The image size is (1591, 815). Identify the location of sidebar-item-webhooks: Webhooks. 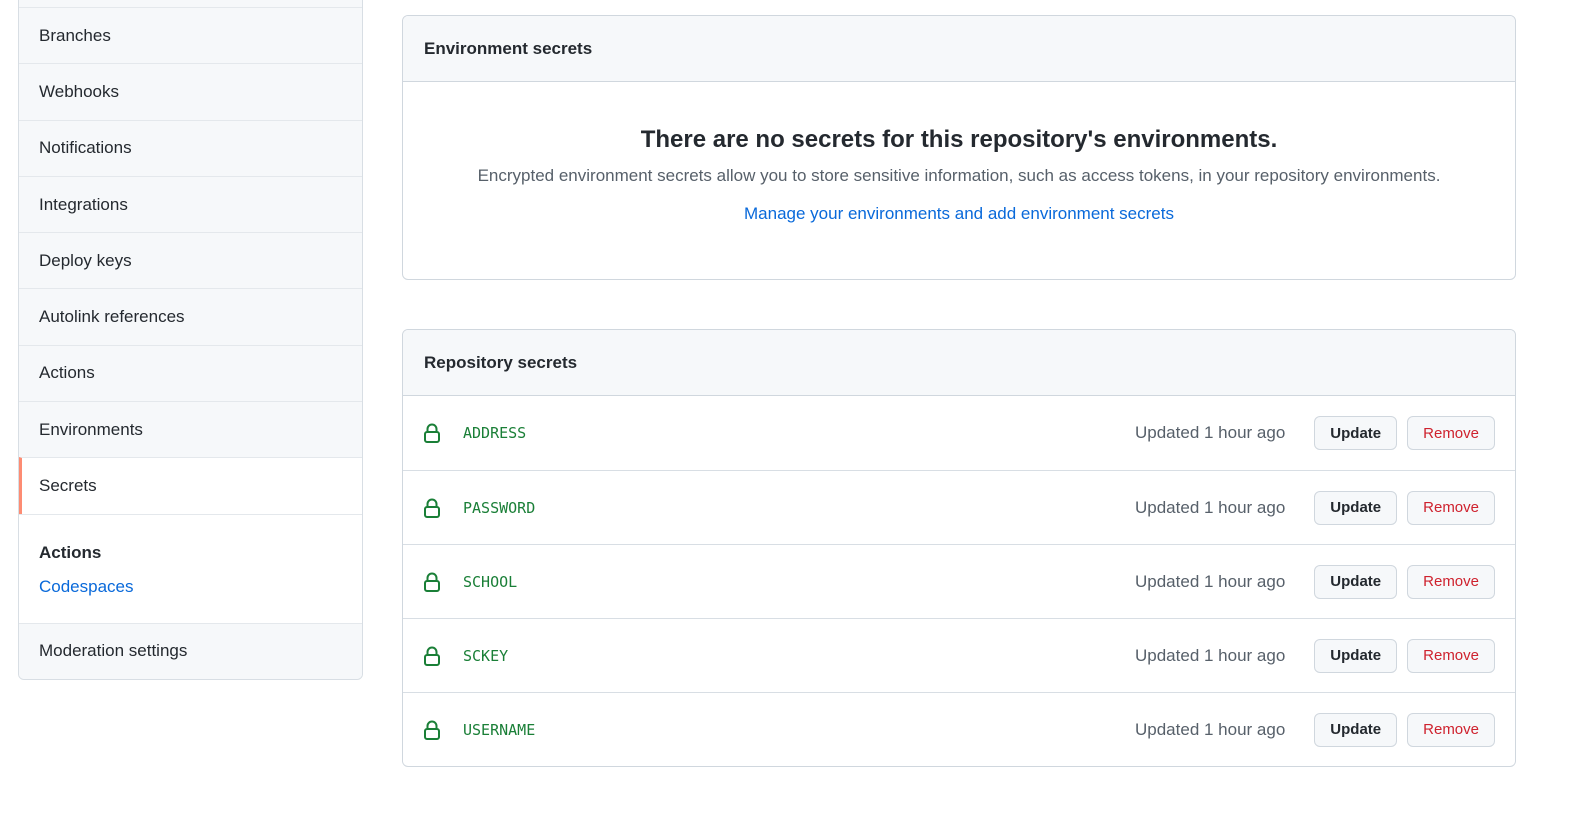
(190, 91).